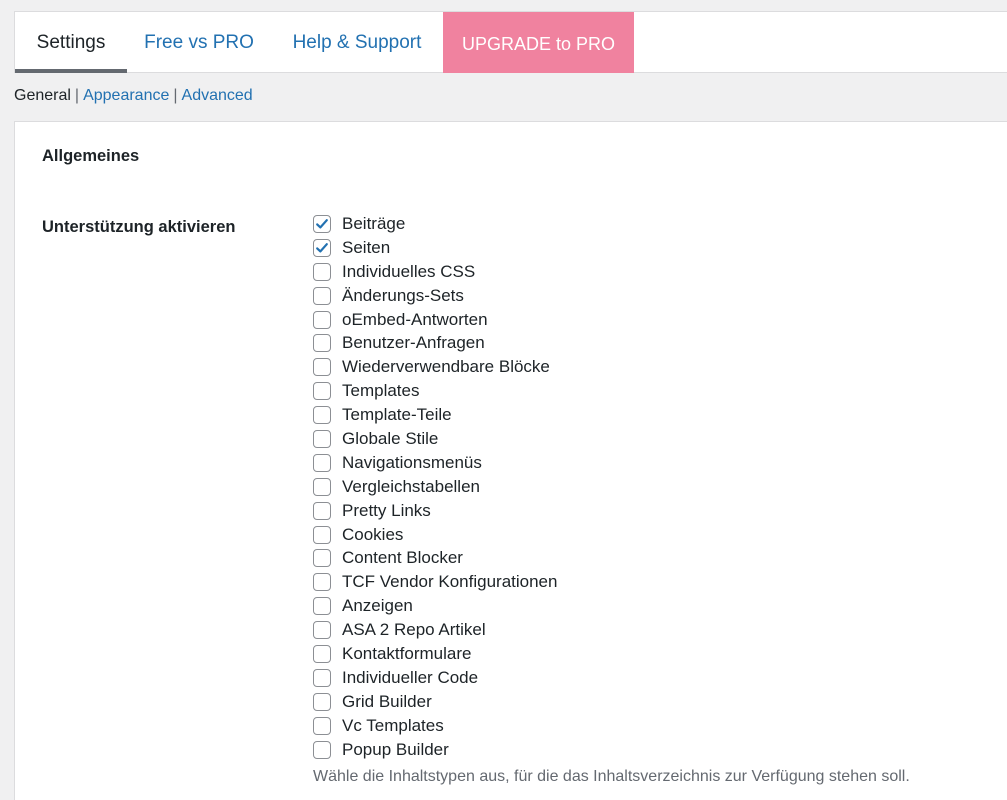 This screenshot has width=1007, height=800. Describe the element at coordinates (407, 653) in the screenshot. I see `checkbox-label: Kontaktformulare` at that location.